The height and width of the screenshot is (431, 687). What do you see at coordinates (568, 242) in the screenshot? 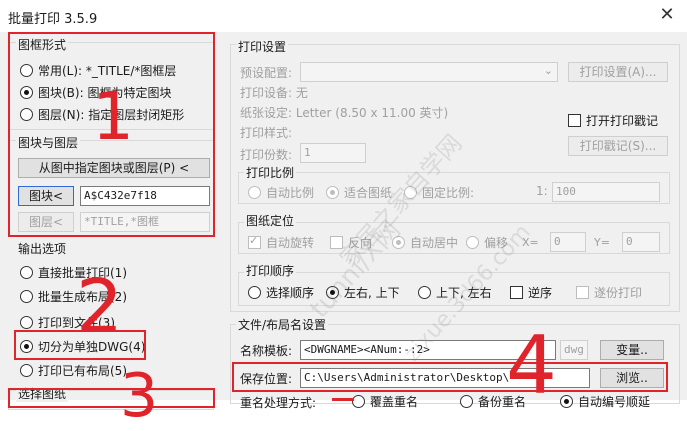
I see `x-offset-field: 0` at bounding box center [568, 242].